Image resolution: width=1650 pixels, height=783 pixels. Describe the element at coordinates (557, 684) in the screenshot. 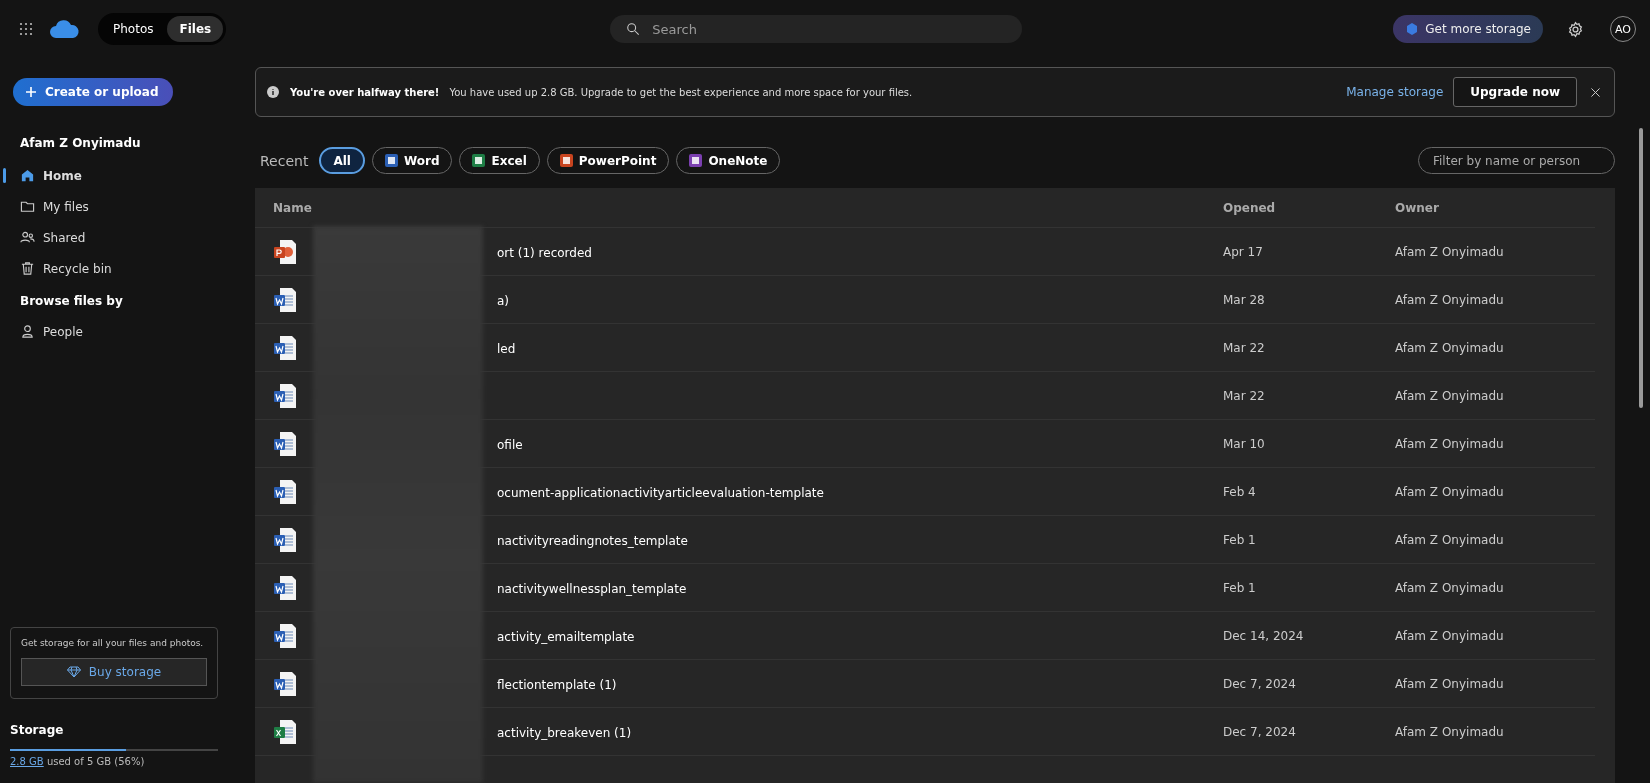

I see `file-name: flectiontemplate (1)` at that location.